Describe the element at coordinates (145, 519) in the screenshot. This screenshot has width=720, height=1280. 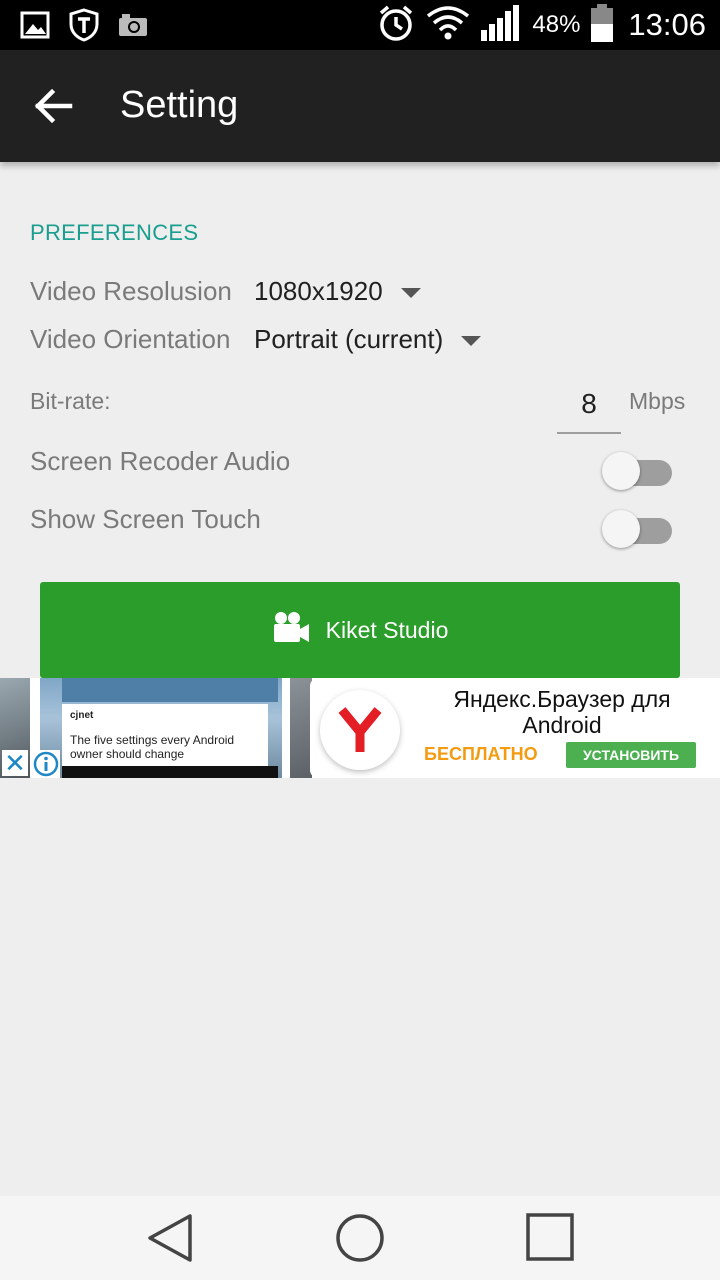
I see `show-screen-touch-label: Show Screen Touch` at that location.